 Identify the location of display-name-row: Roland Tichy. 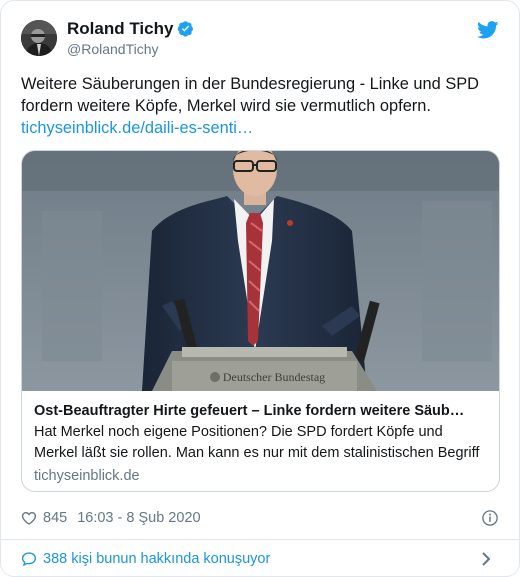
(130, 29).